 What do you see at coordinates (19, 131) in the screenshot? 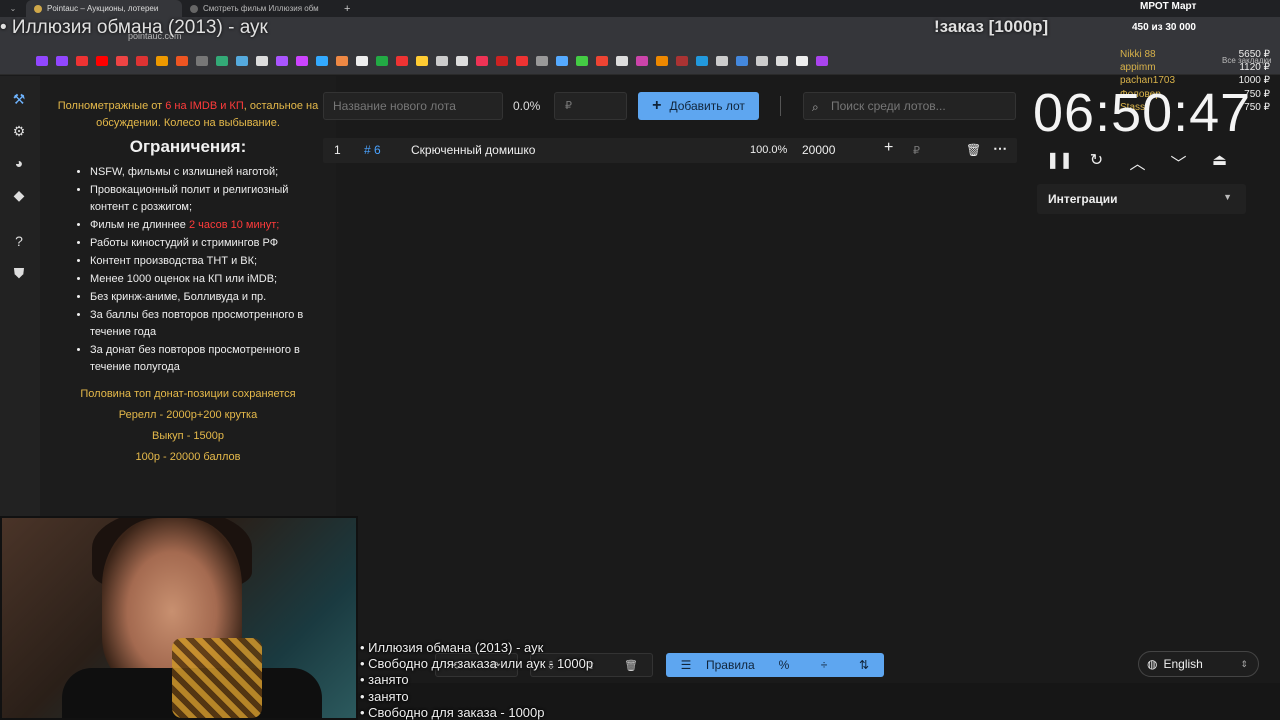
I see `settings-icon: ⚙` at bounding box center [19, 131].